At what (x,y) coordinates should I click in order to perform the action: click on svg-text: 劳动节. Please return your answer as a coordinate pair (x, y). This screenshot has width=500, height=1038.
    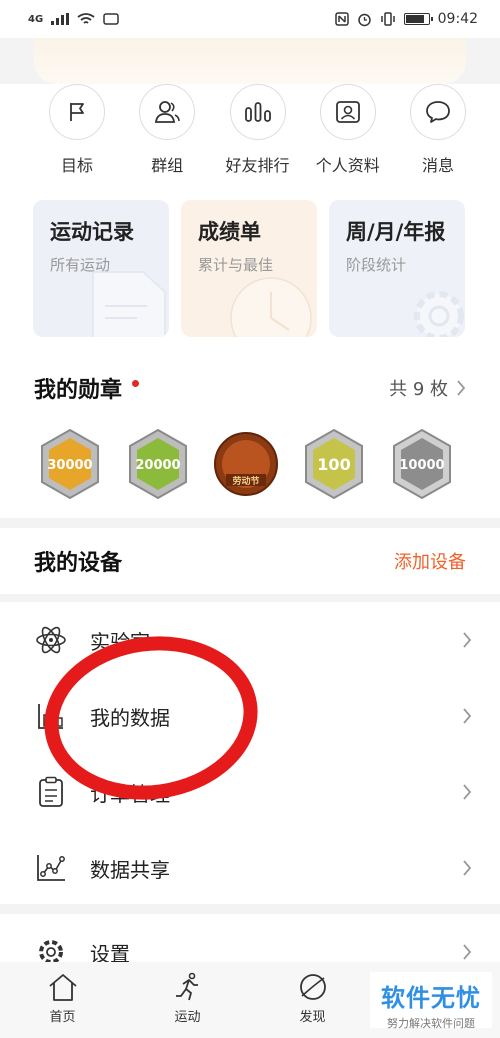
    Looking at the image, I should click on (245, 481).